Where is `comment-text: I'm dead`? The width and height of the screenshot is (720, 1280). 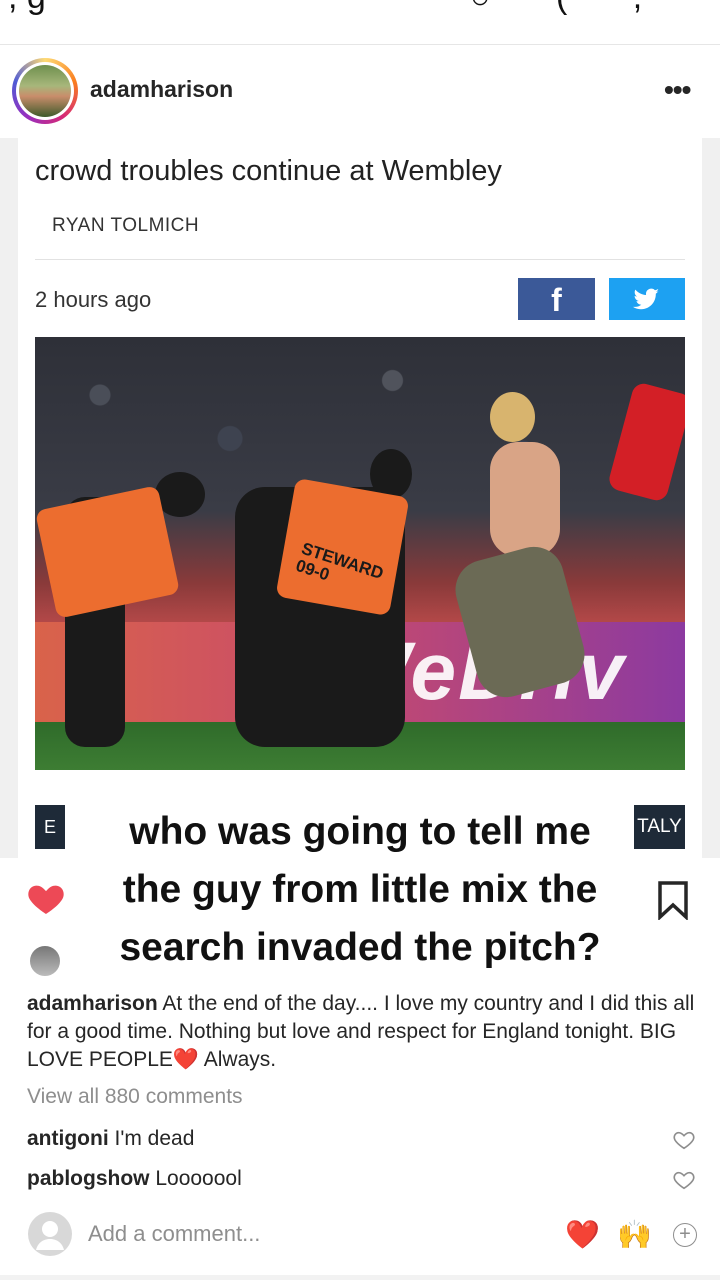 comment-text: I'm dead is located at coordinates (154, 1138).